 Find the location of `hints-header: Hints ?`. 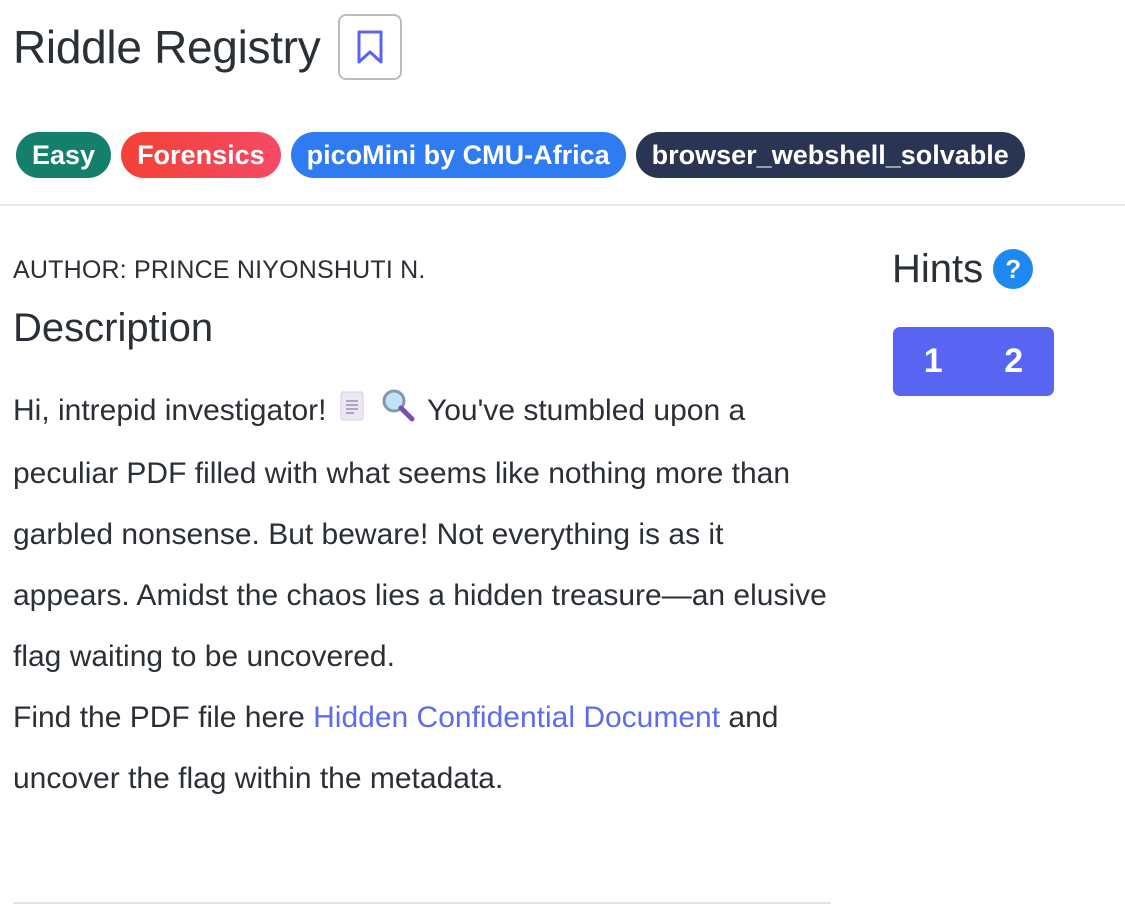

hints-header: Hints ? is located at coordinates (963, 269).